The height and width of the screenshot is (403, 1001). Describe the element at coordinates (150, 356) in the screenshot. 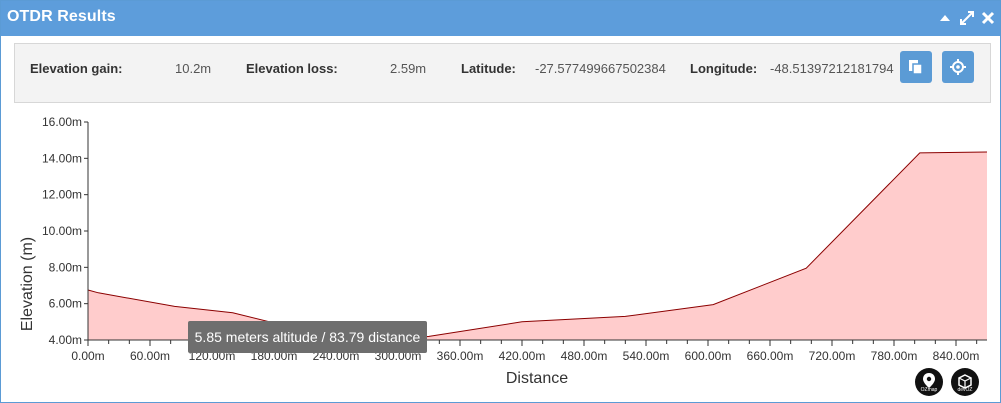

I see `x-tick-label: 60.00m` at that location.